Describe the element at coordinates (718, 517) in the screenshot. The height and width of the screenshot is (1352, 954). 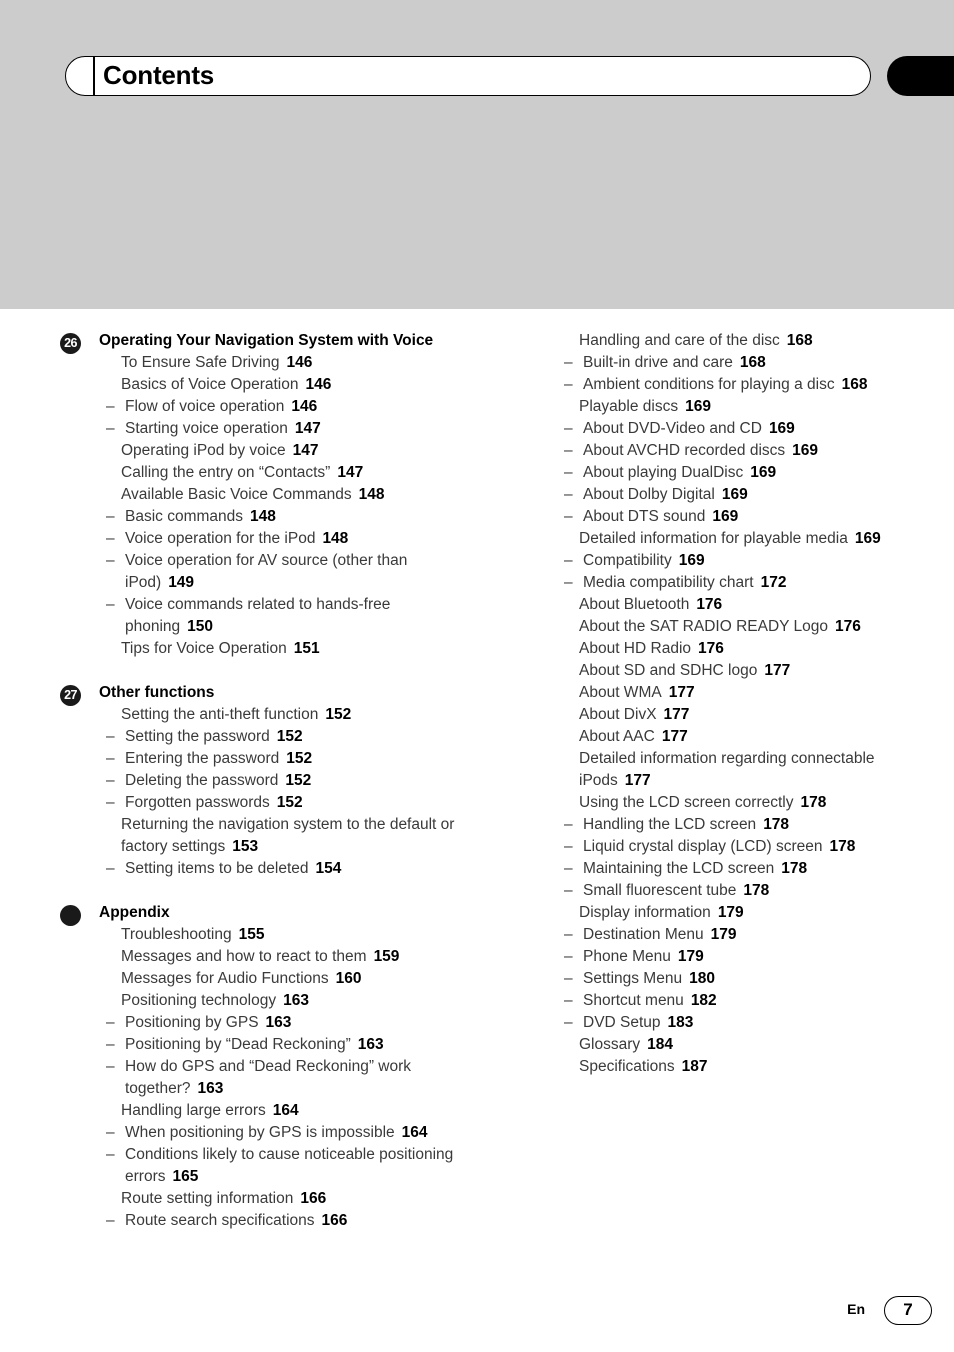
I see `toc-entry: – About DTS sound 169` at that location.